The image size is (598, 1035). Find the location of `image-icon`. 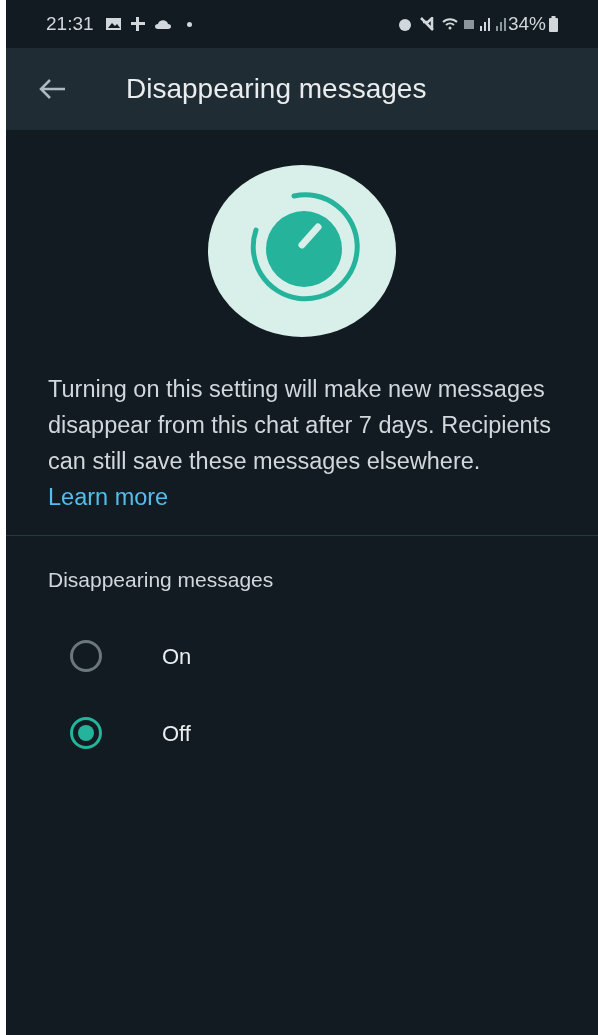

image-icon is located at coordinates (113, 24).